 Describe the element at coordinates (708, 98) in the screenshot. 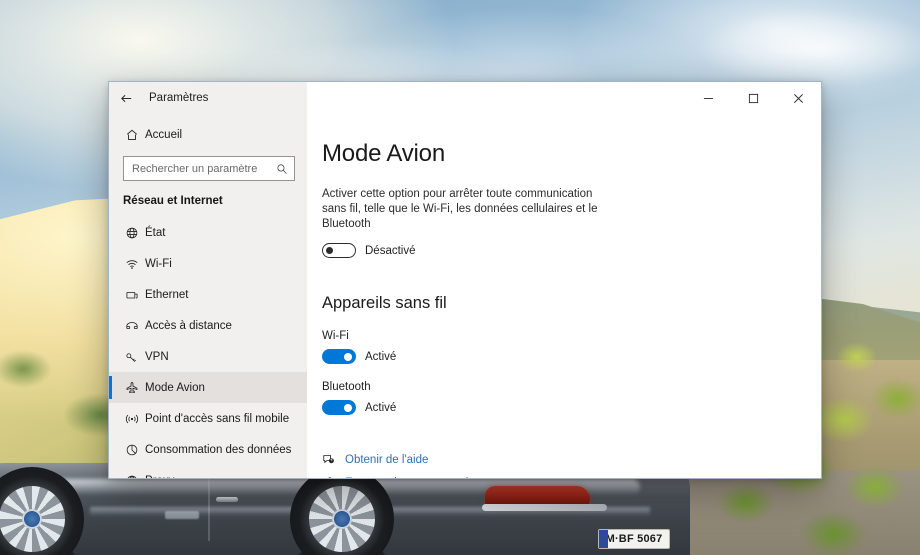

I see `minimize-button` at that location.